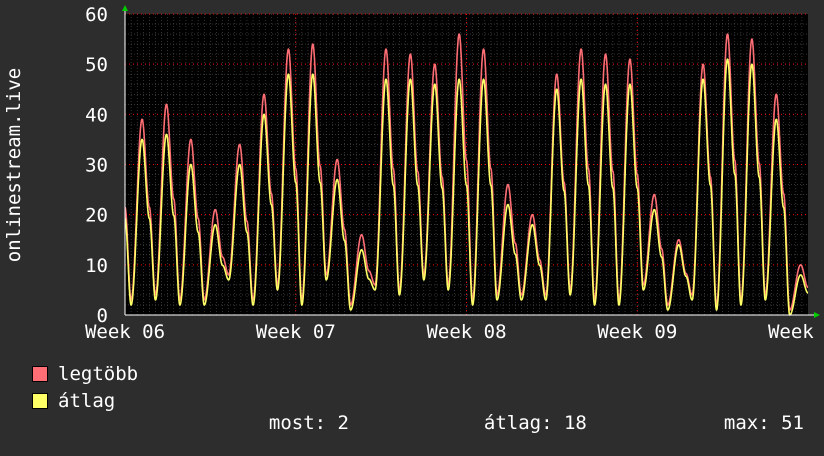 The height and width of the screenshot is (456, 824). I want to click on stat-max: max: 51, so click(752, 412).